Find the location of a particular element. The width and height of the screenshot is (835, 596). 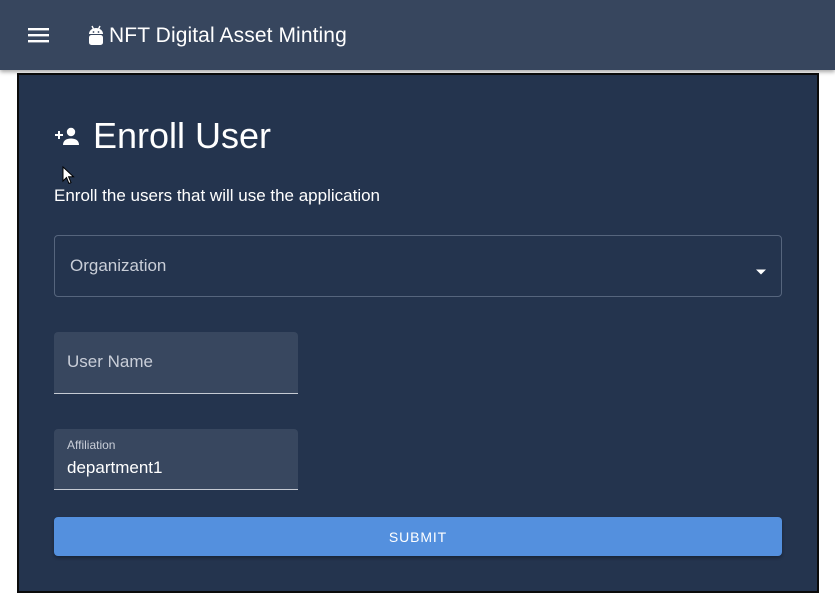

page-heading: Enroll User is located at coordinates (163, 136).